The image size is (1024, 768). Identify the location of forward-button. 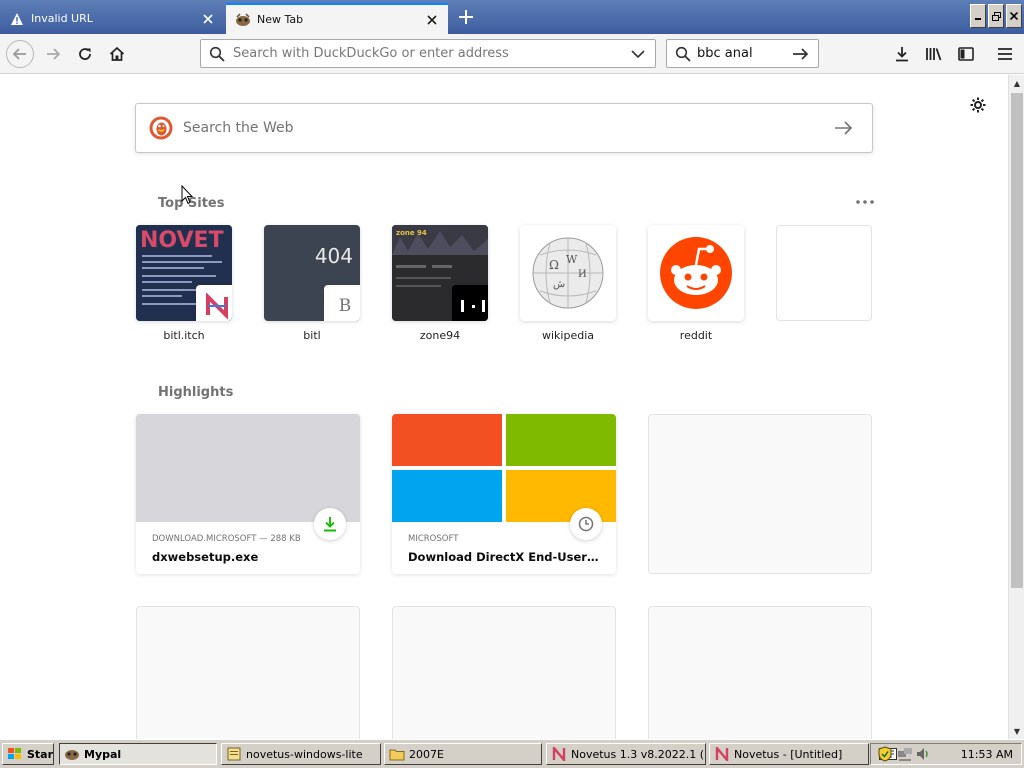
(53, 54).